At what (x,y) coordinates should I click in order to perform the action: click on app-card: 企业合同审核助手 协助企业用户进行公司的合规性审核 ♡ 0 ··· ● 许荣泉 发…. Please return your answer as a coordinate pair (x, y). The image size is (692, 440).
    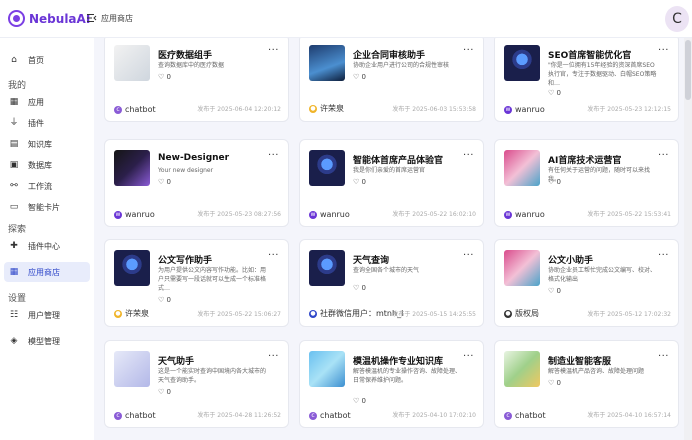
    Looking at the image, I should click on (391, 80).